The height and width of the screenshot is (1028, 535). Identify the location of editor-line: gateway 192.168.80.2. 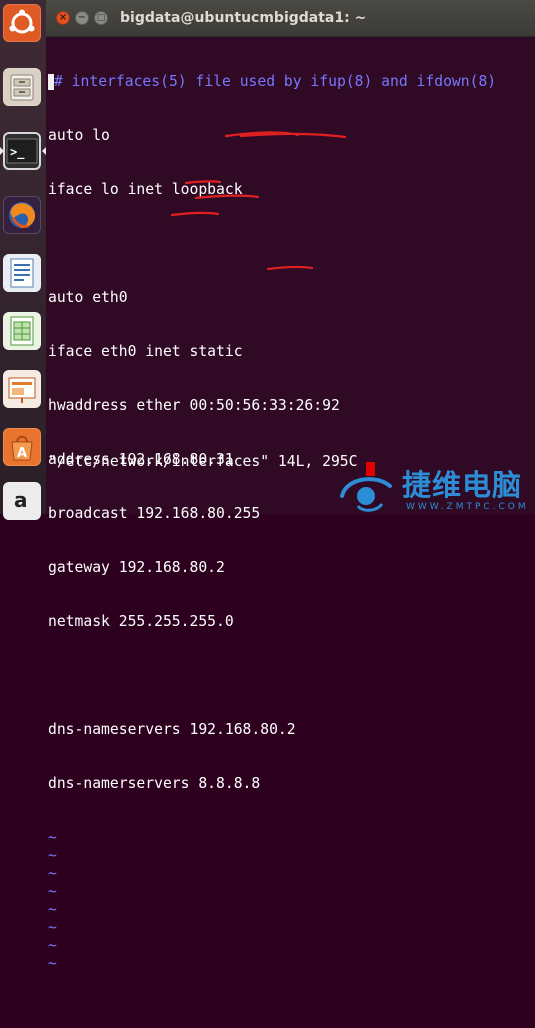
(136, 567).